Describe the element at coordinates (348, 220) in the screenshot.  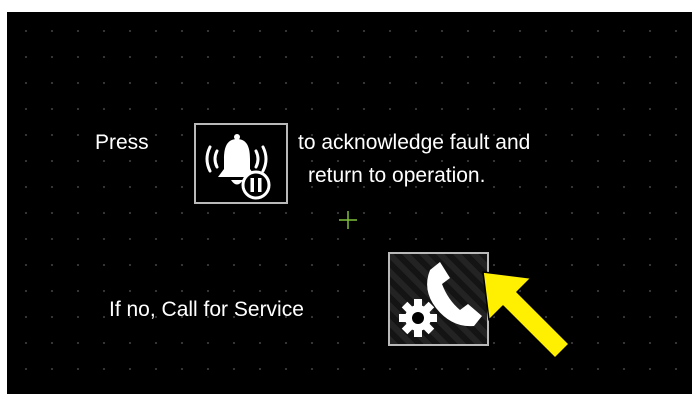
I see `crosshair-icon` at that location.